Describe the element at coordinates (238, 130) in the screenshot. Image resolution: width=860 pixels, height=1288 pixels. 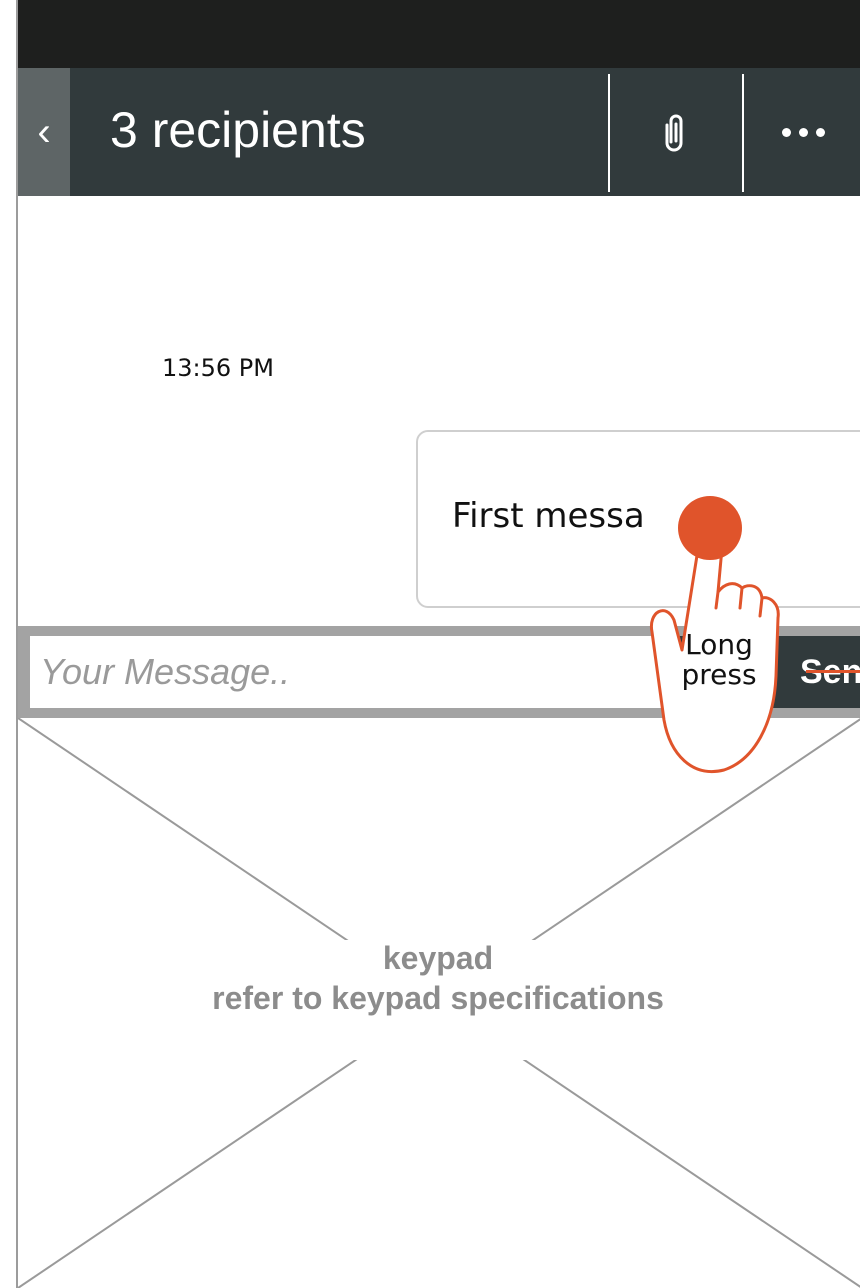
I see `page-title: 3 recipients` at that location.